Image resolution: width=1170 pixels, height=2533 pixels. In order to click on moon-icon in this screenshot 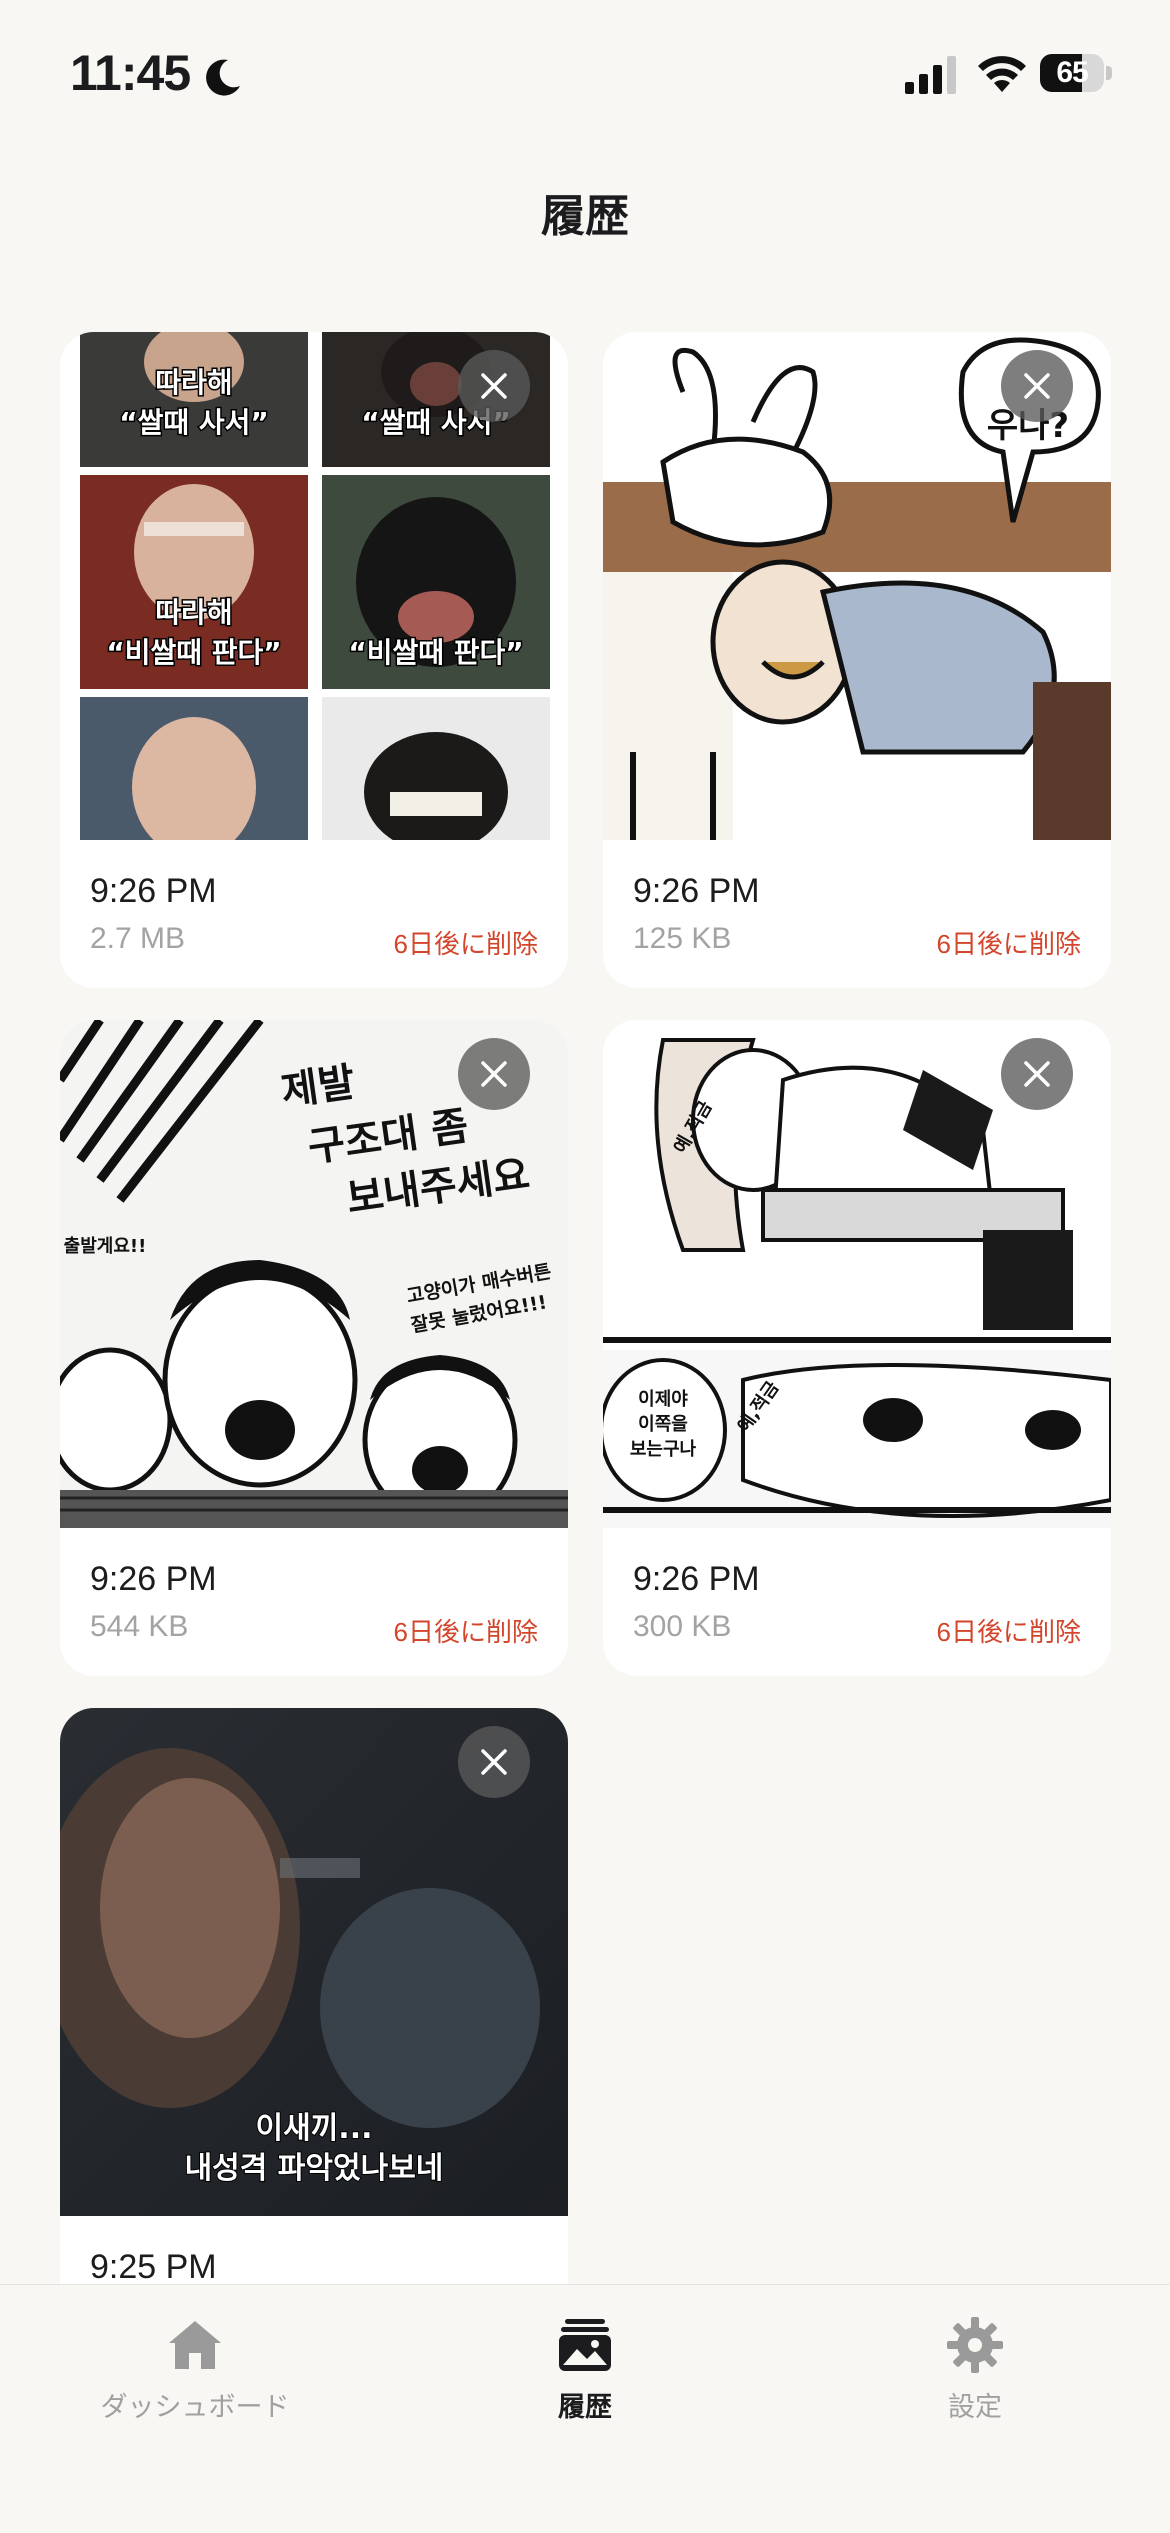, I will do `click(223, 77)`.